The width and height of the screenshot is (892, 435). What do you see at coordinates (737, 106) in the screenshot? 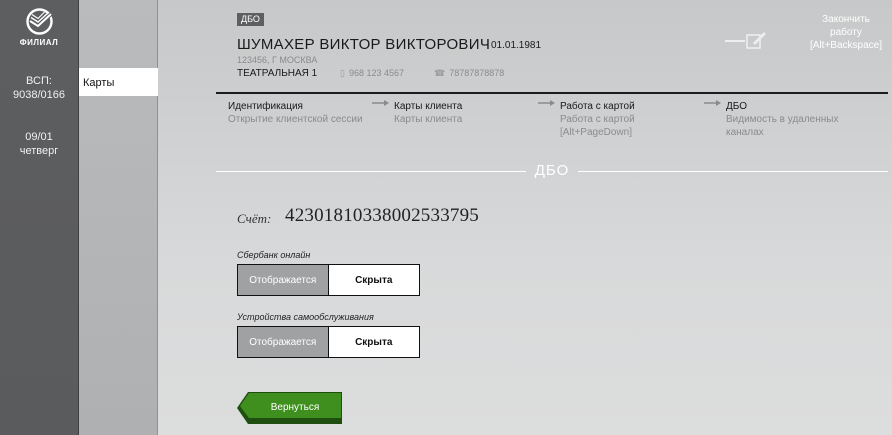
I see `step-title: ДБО` at bounding box center [737, 106].